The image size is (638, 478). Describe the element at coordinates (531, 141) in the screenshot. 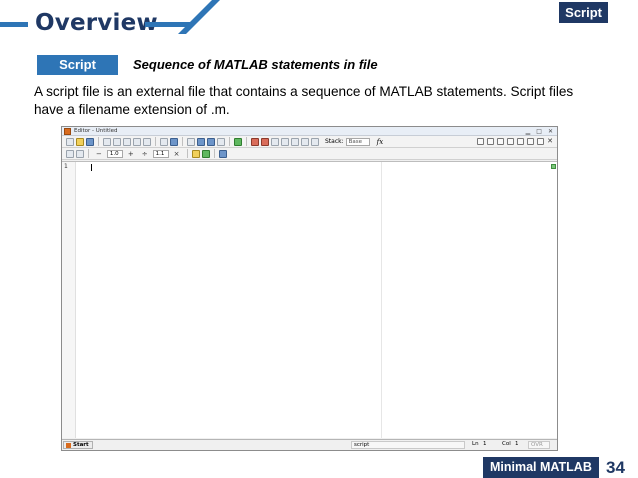

I see `maximize-editor-icon` at that location.